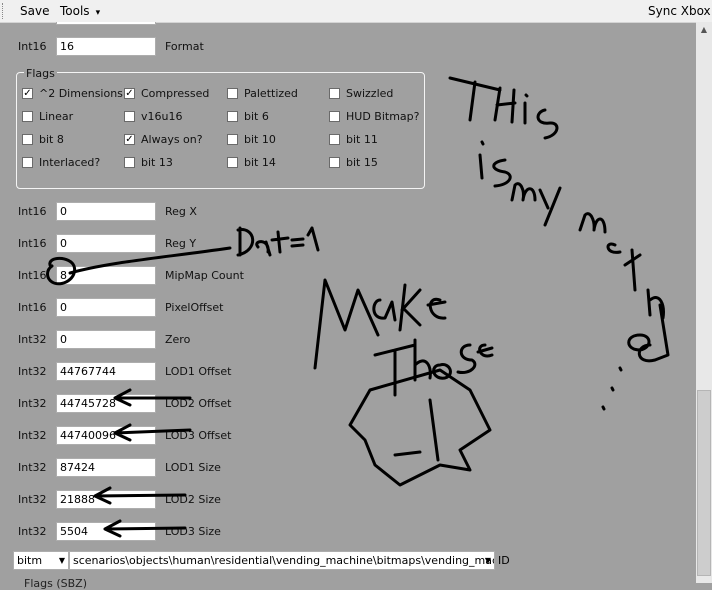 The image size is (712, 590). Describe the element at coordinates (362, 162) in the screenshot. I see `flag-label: bit 15` at that location.